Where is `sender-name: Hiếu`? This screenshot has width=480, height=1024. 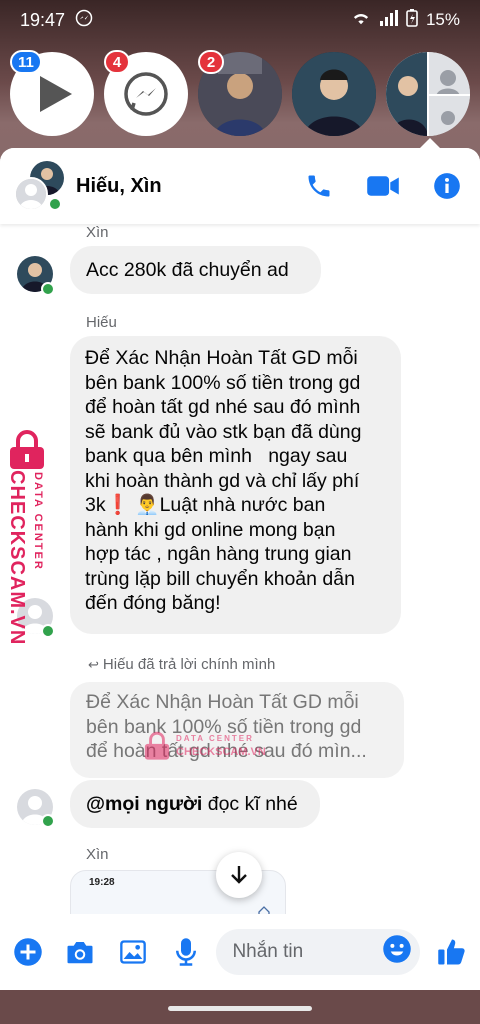
sender-name: Hiếu is located at coordinates (101, 322).